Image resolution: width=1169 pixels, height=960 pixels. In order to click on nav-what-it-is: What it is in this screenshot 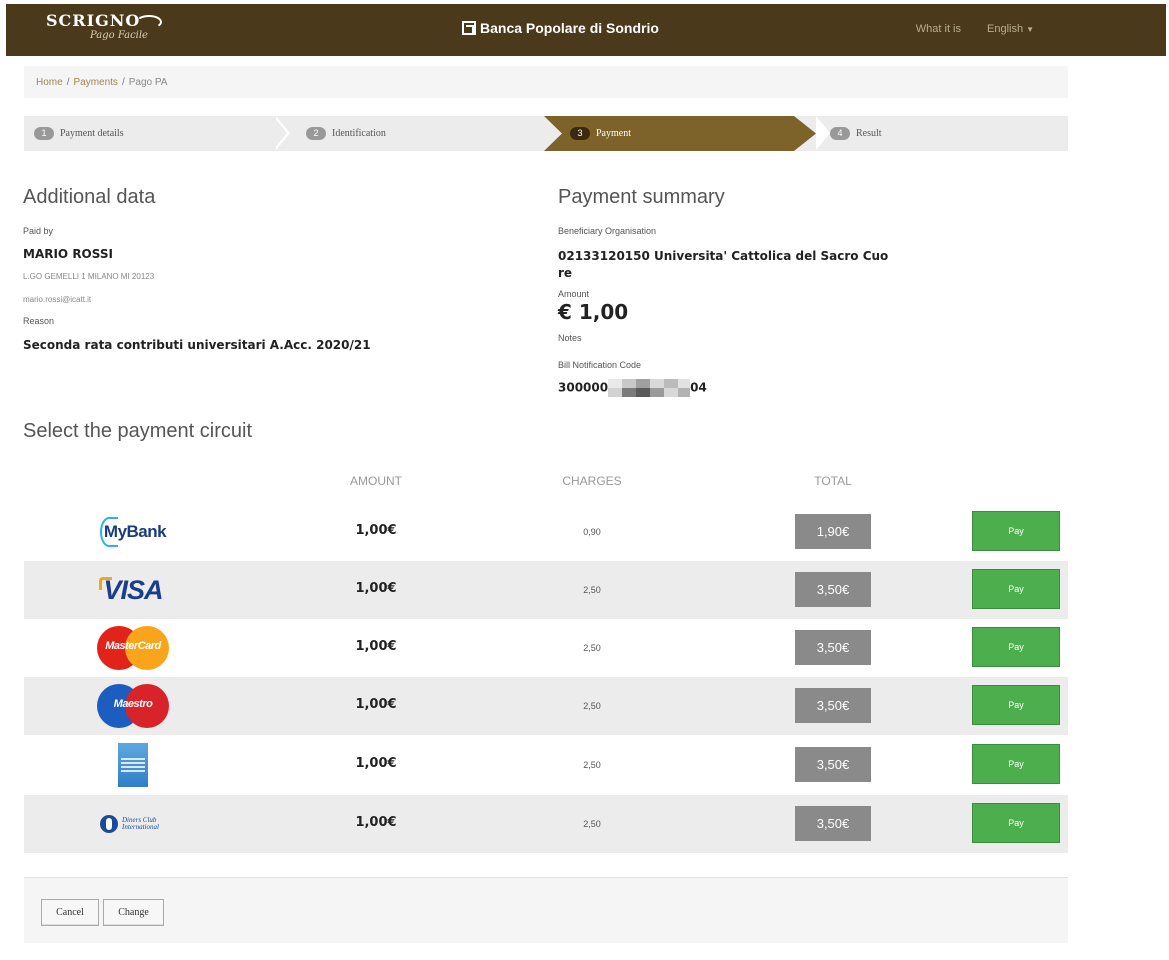, I will do `click(938, 29)`.